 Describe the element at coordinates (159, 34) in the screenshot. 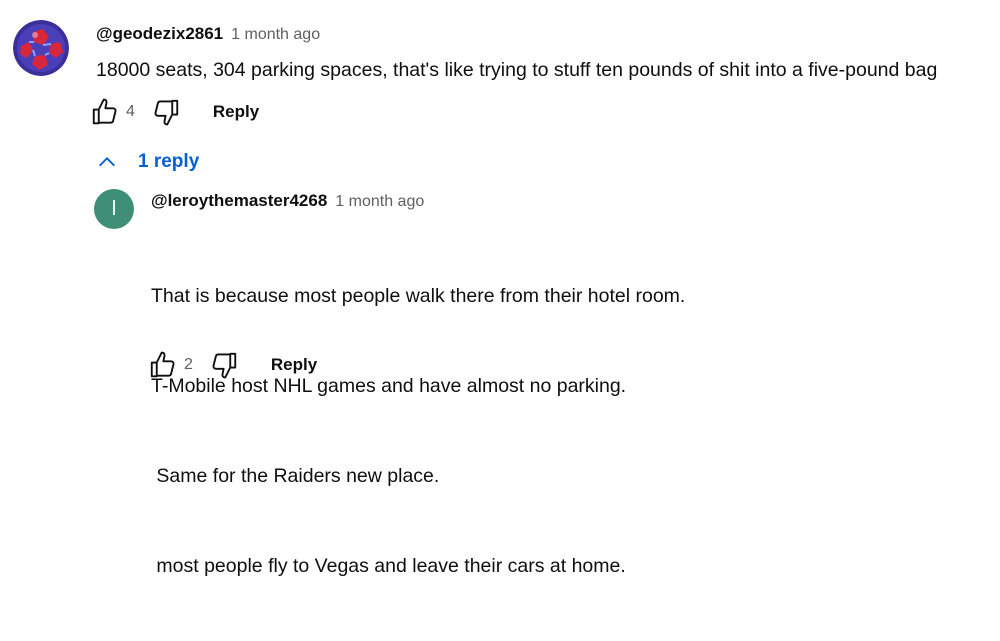

I see `comment-author: @geodezix2861` at that location.